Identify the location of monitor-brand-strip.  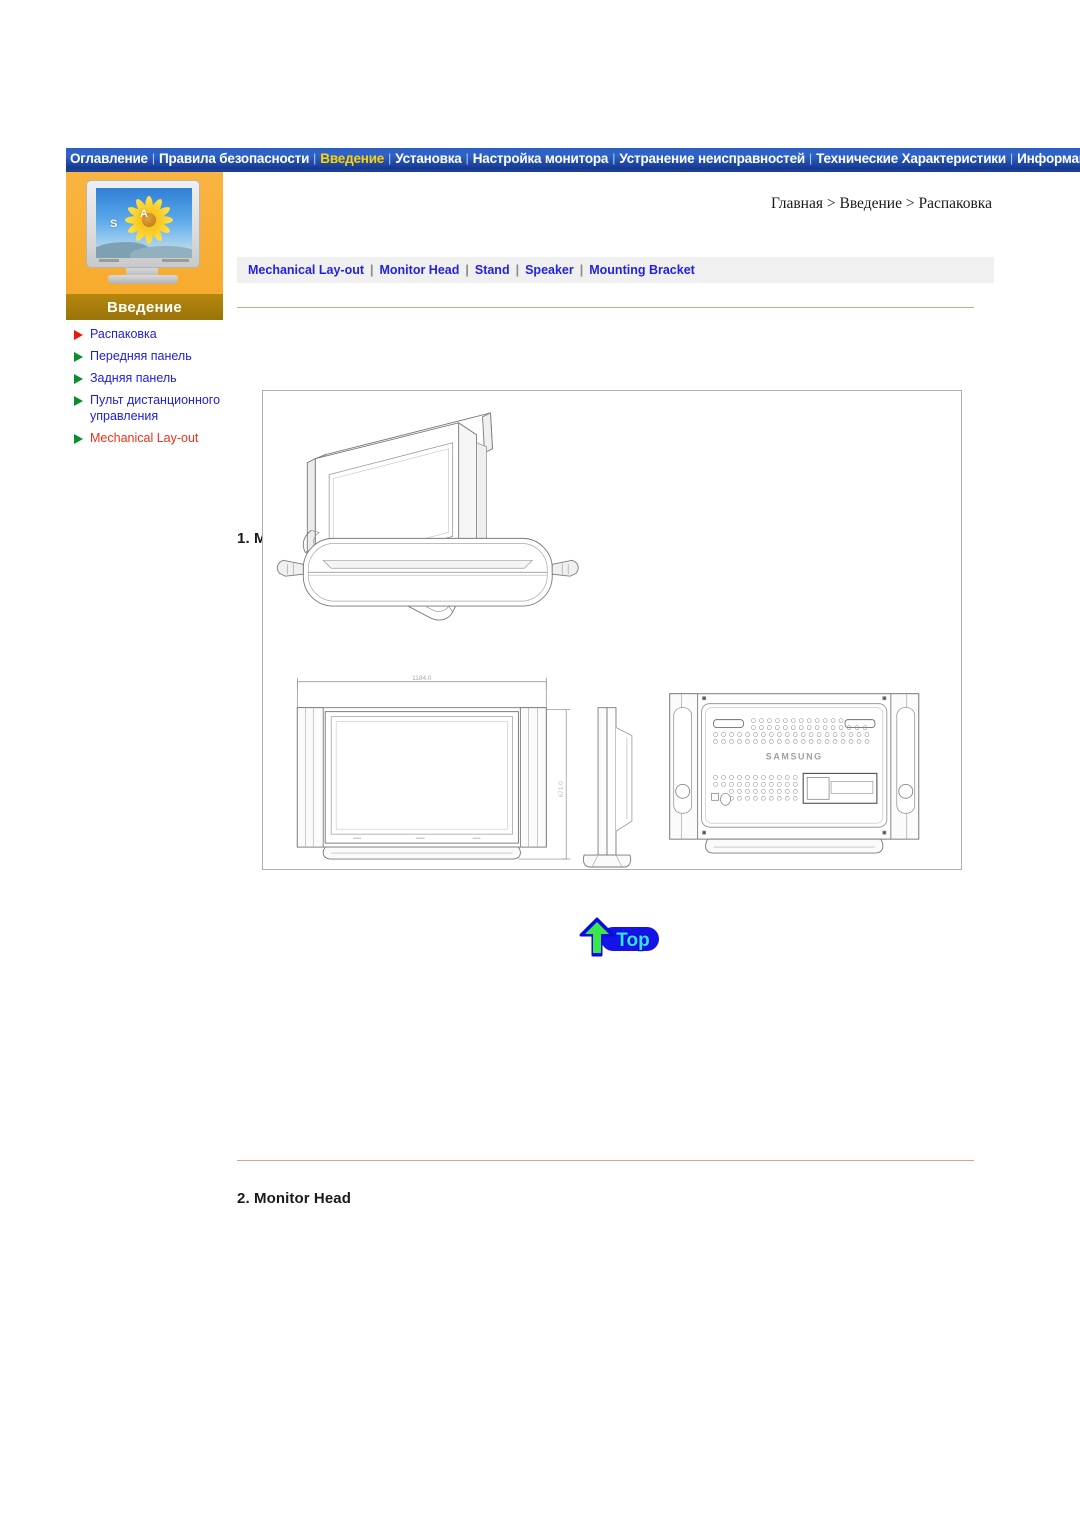
(144, 260).